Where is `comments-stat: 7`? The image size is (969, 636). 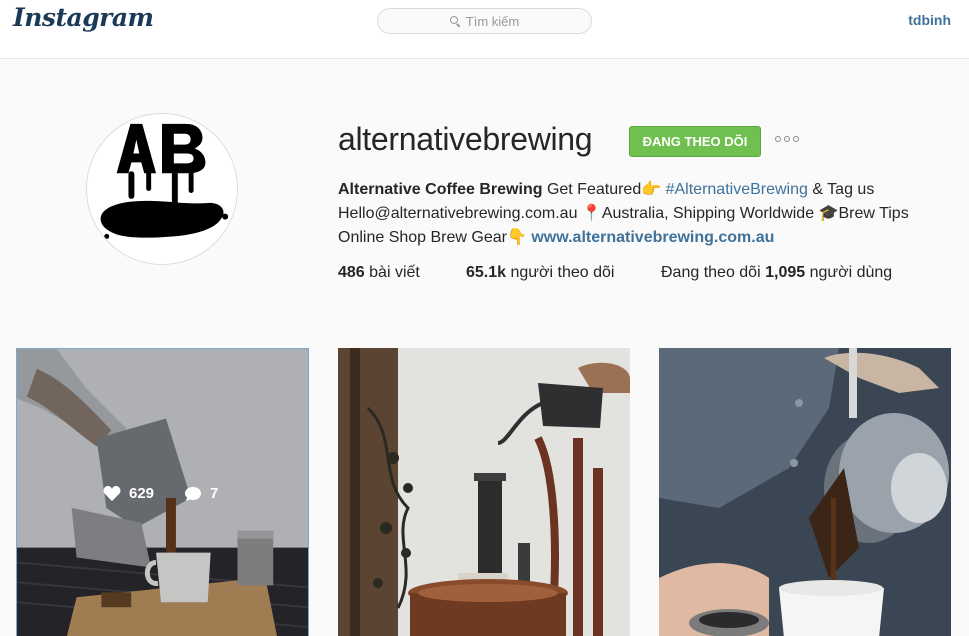
comments-stat: 7 is located at coordinates (201, 493).